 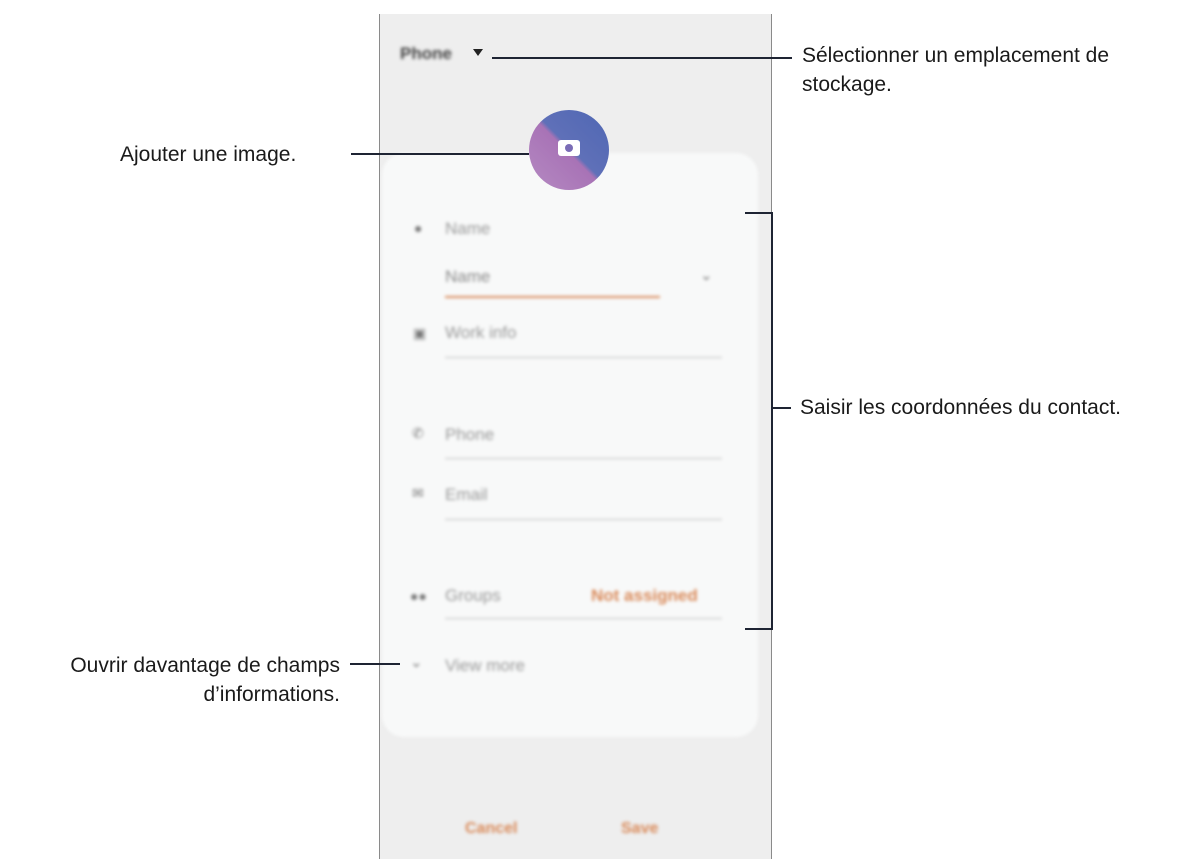 I want to click on add-image-callout-line, so click(x=440, y=154).